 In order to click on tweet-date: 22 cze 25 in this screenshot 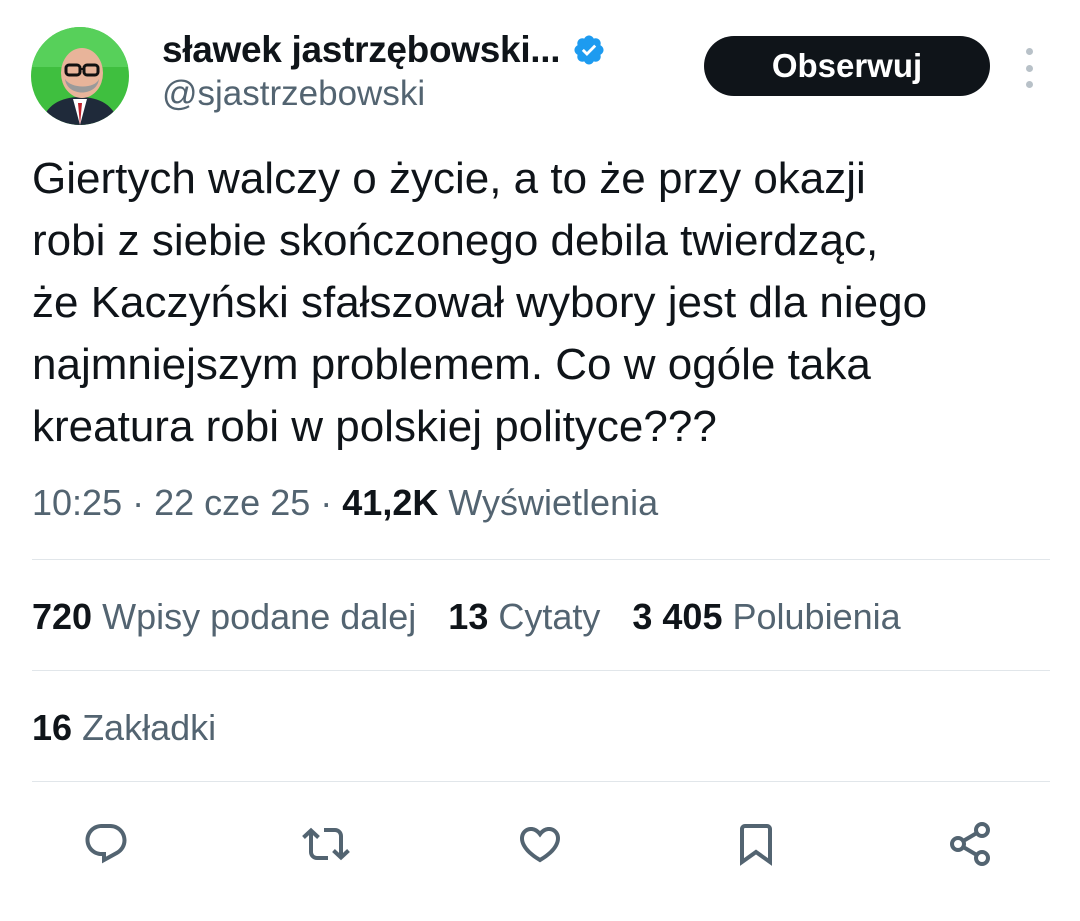, I will do `click(232, 502)`.